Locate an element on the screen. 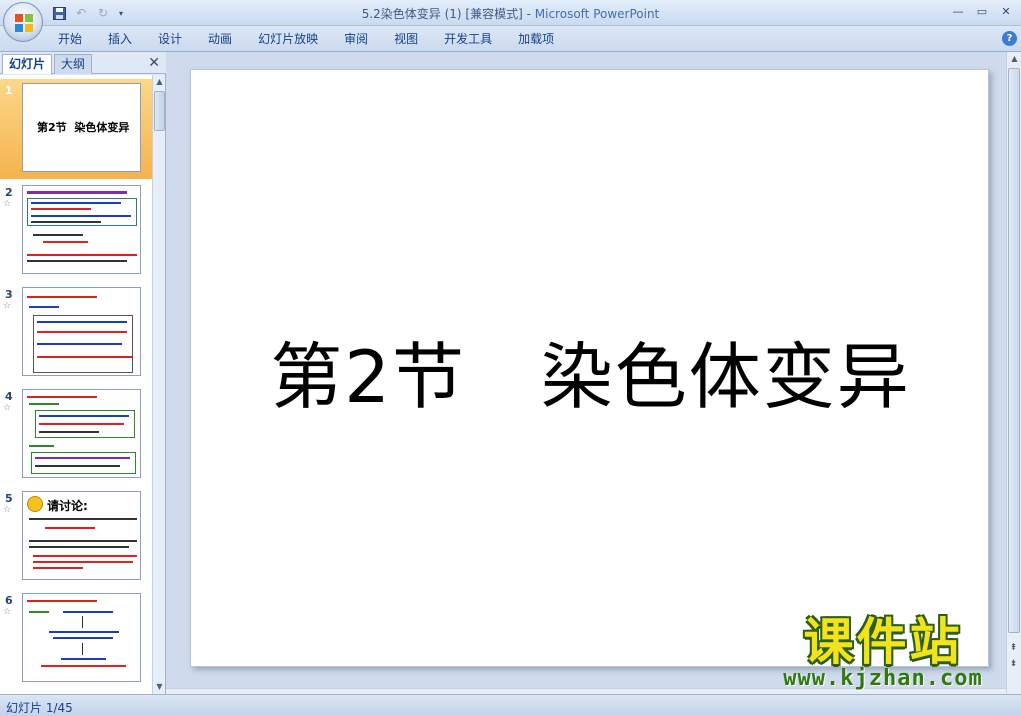 The width and height of the screenshot is (1021, 716). editor-vertical-scrollbar: ▲ ⇞ ⇟ is located at coordinates (1013, 373).